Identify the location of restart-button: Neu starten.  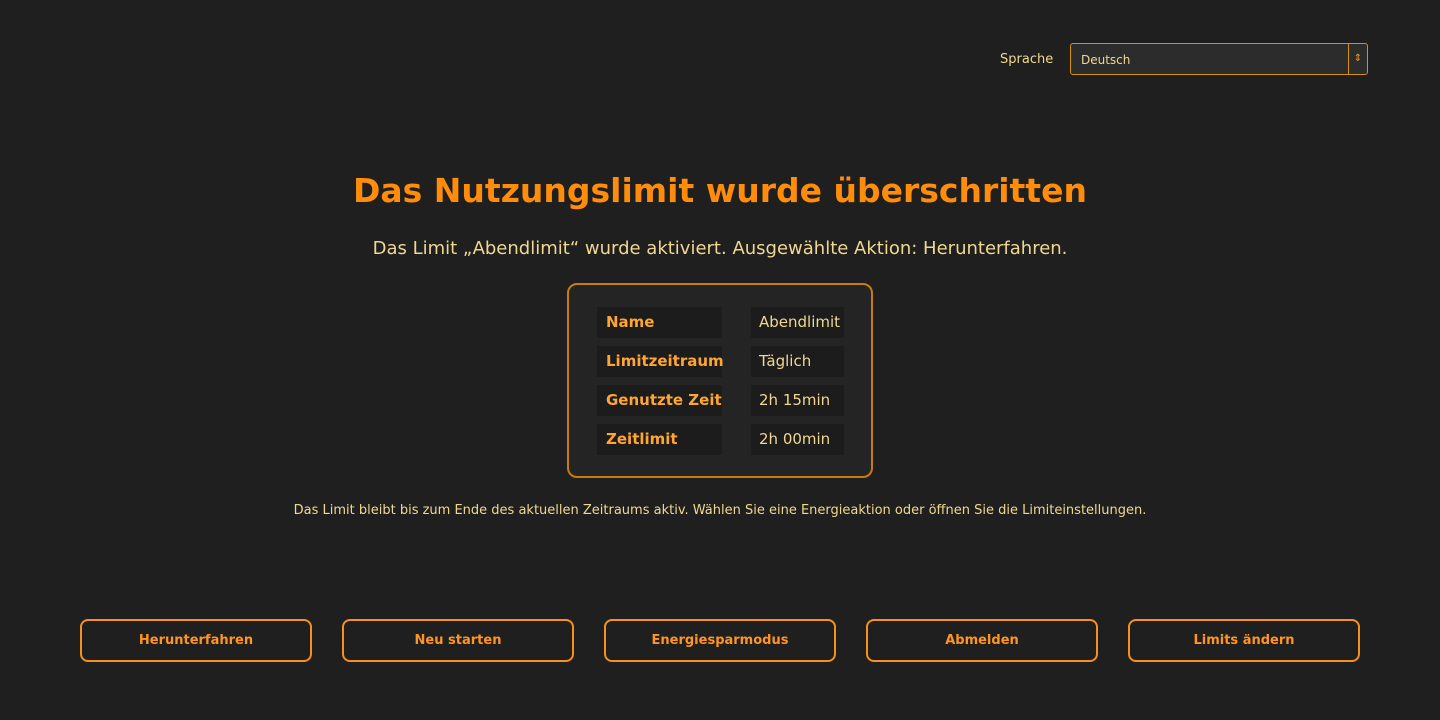
(458, 640).